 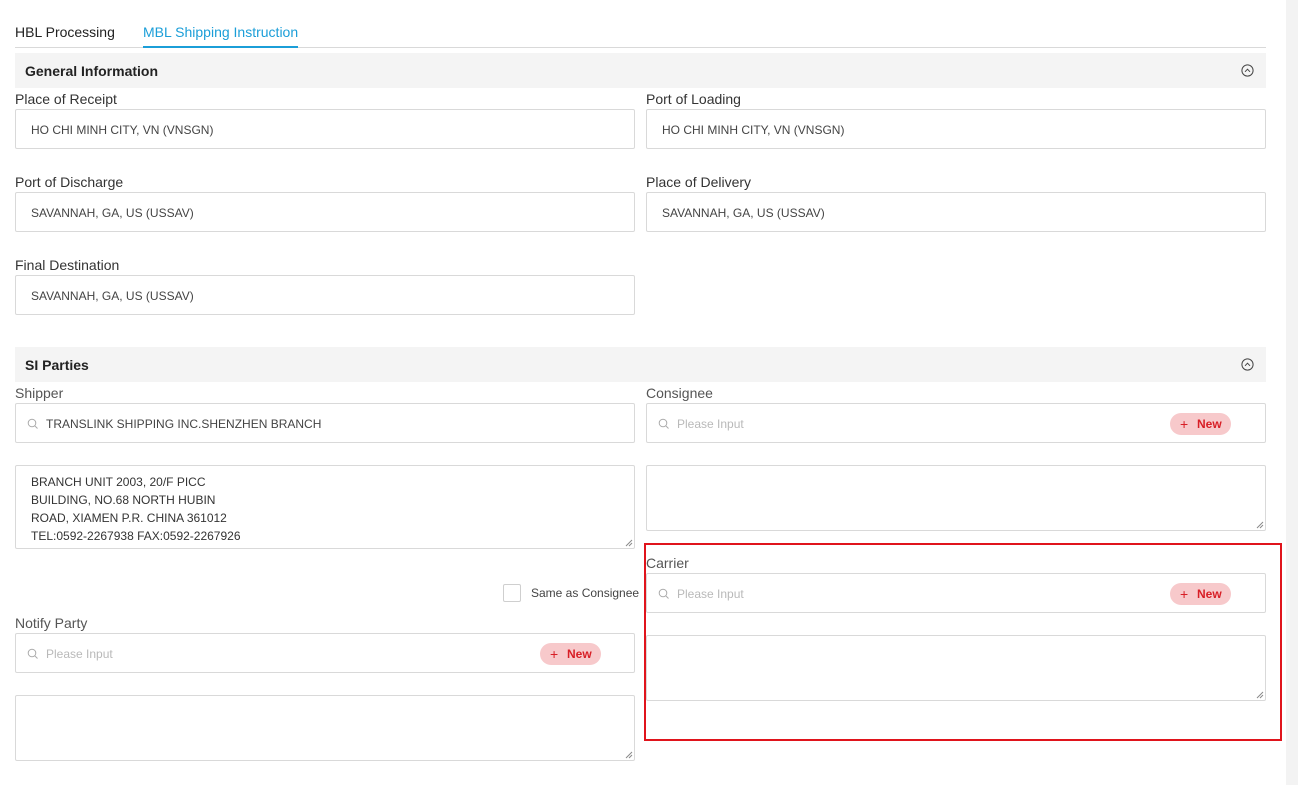 What do you see at coordinates (325, 728) in the screenshot?
I see `notify-party-address-textarea` at bounding box center [325, 728].